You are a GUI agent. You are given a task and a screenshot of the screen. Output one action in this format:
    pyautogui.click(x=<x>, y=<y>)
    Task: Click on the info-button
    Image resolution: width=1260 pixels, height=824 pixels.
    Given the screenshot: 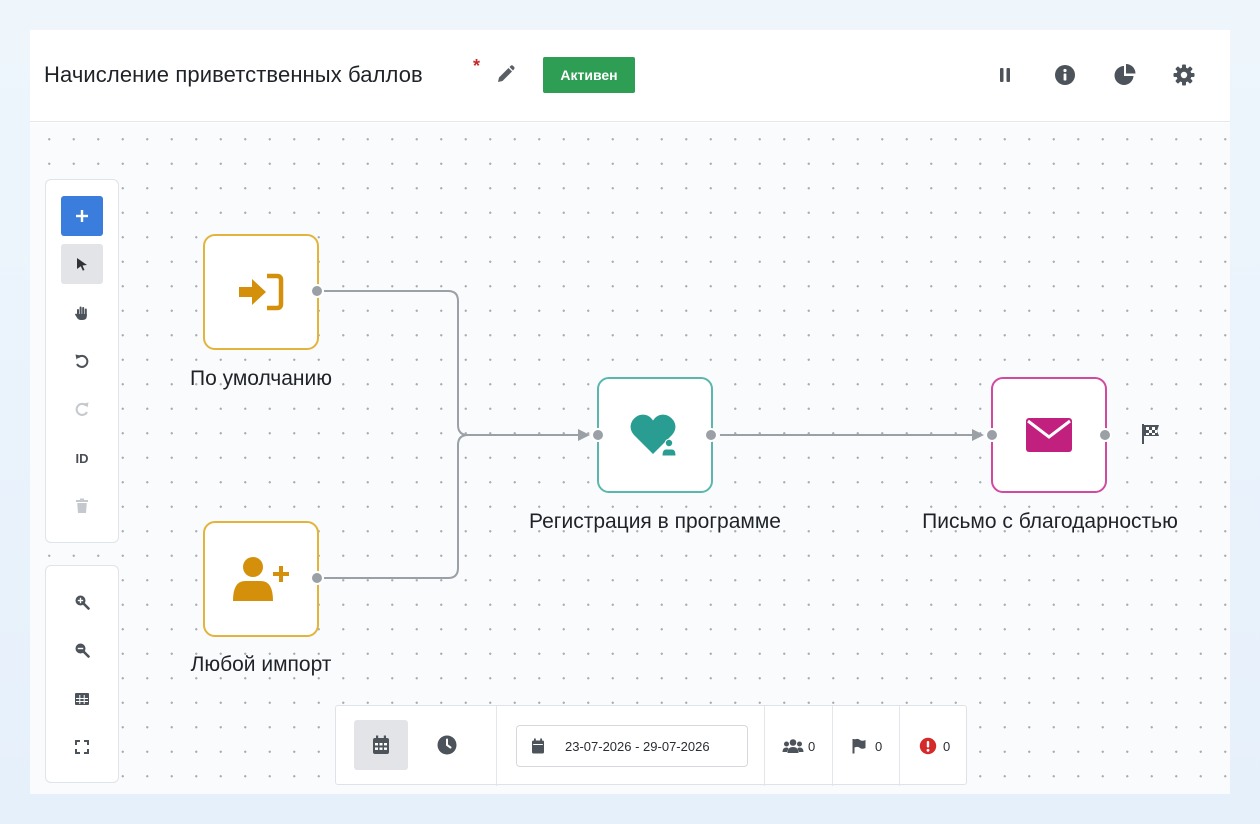 What is the action you would take?
    pyautogui.click(x=1065, y=75)
    